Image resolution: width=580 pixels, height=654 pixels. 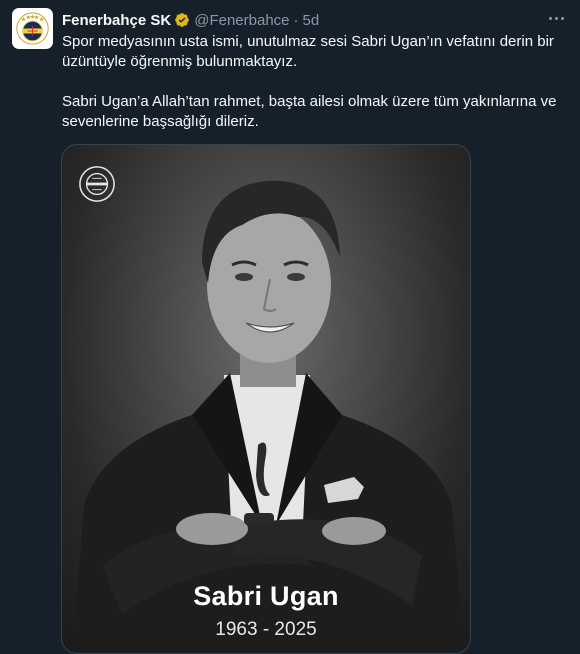 I want to click on fenerbahce-crest-icon, so click(x=32, y=28).